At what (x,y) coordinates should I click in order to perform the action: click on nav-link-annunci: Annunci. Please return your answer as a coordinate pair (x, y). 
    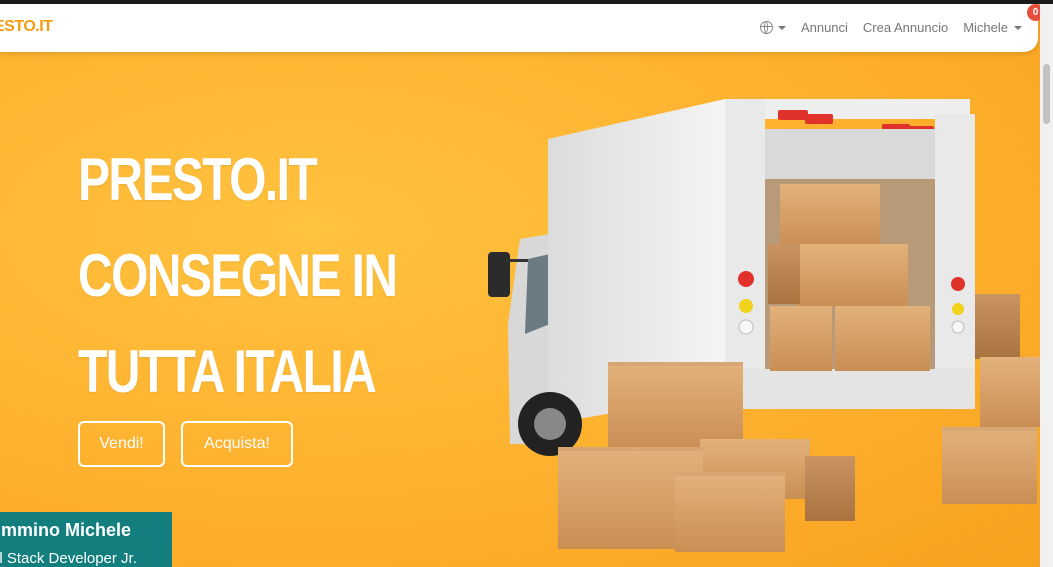
    Looking at the image, I should click on (824, 27).